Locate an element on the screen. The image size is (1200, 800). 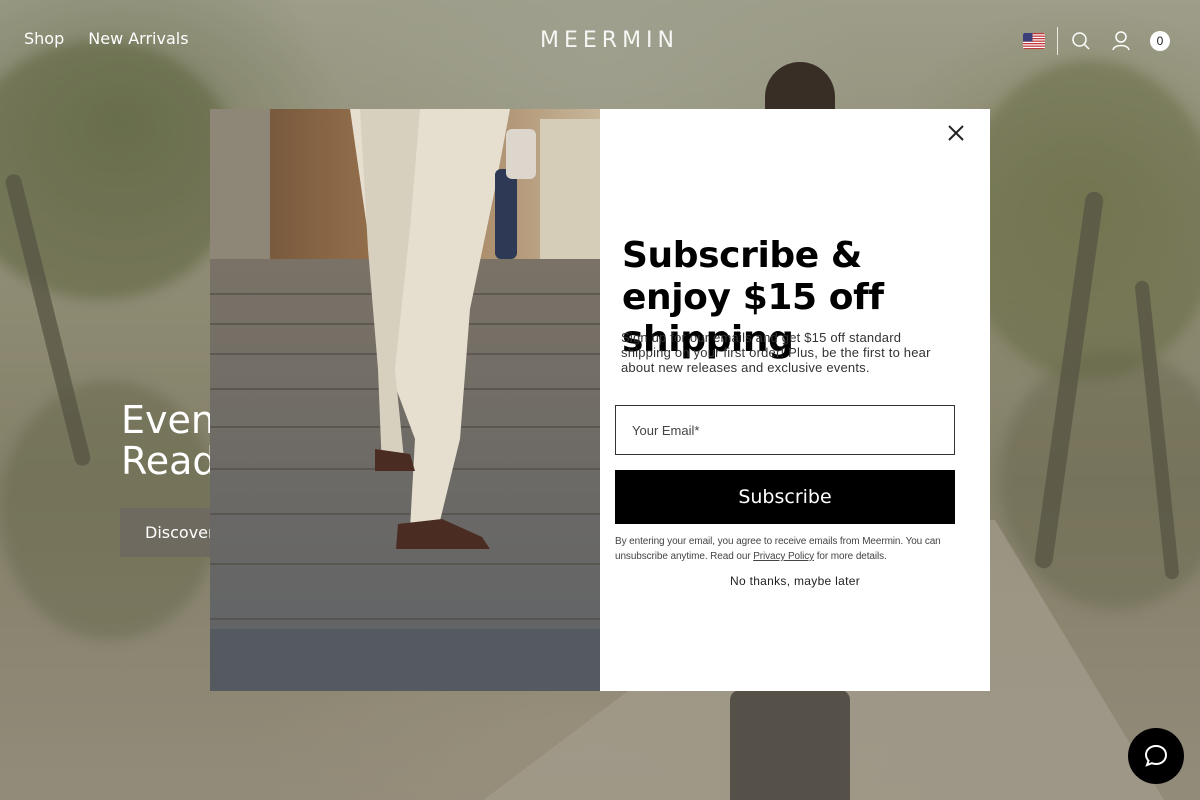
no-thanks-button: No thanks, maybe later is located at coordinates (795, 581).